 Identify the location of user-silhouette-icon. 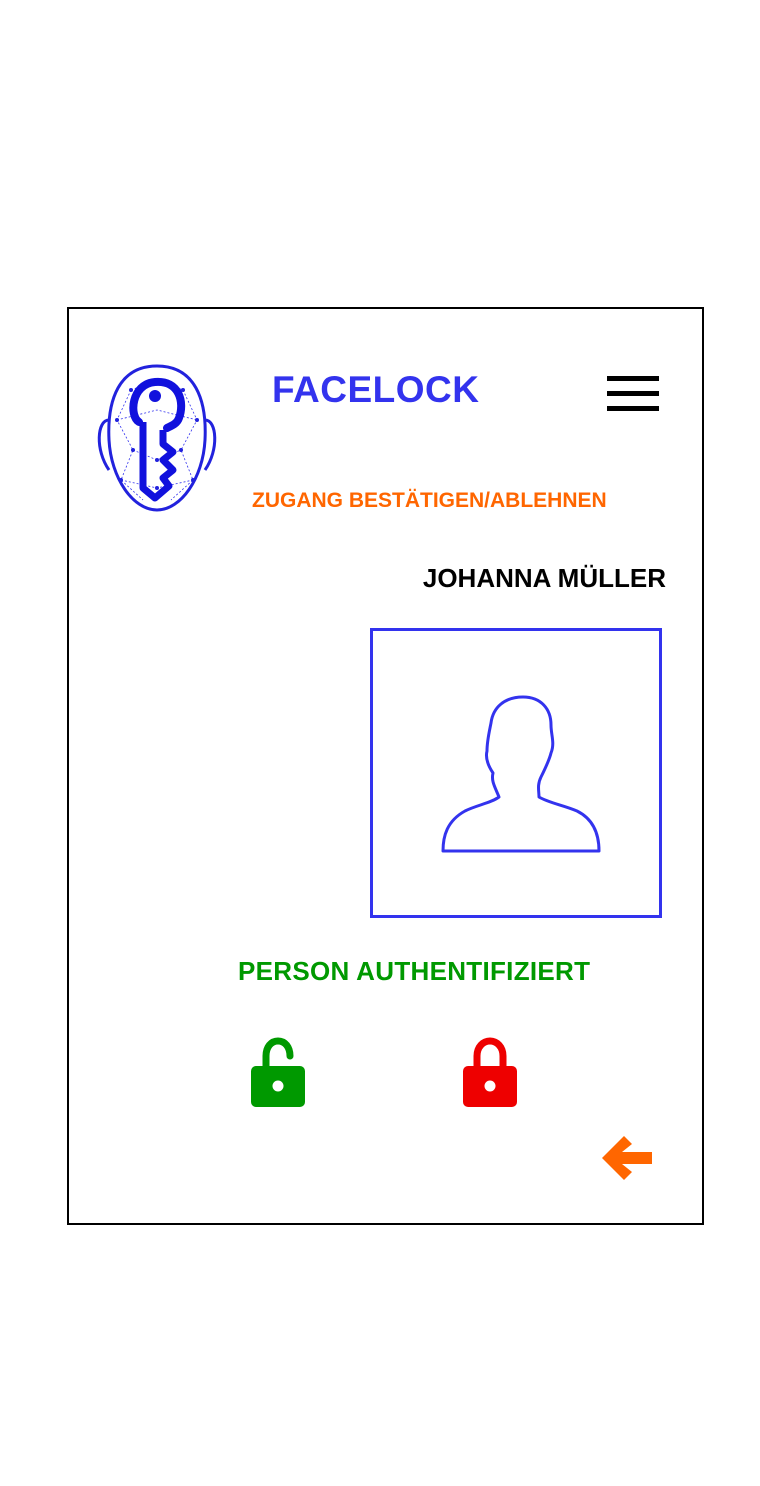
(521, 774).